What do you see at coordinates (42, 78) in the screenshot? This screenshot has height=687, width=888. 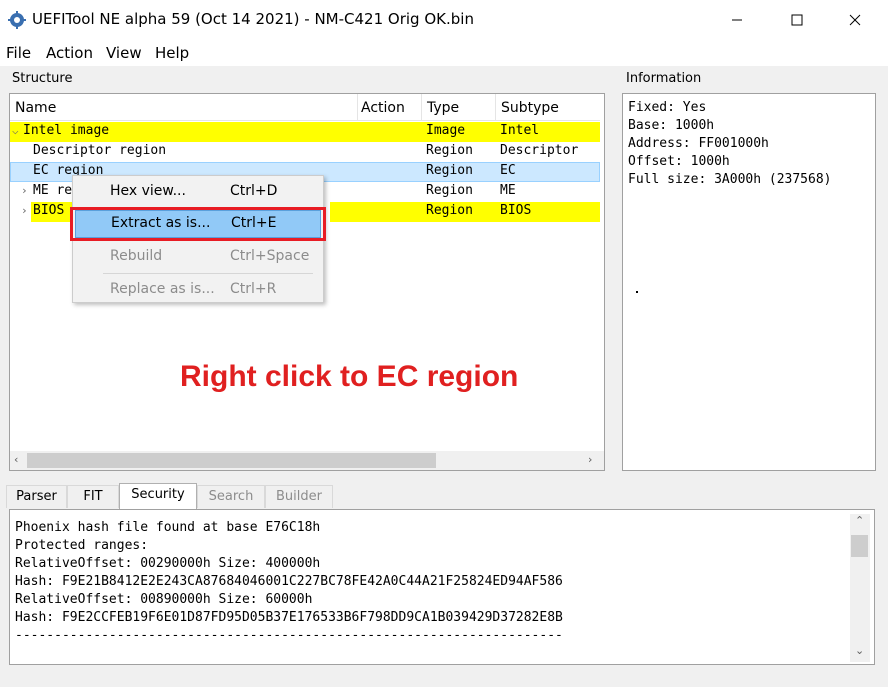 I see `structure-group-label: Structure` at bounding box center [42, 78].